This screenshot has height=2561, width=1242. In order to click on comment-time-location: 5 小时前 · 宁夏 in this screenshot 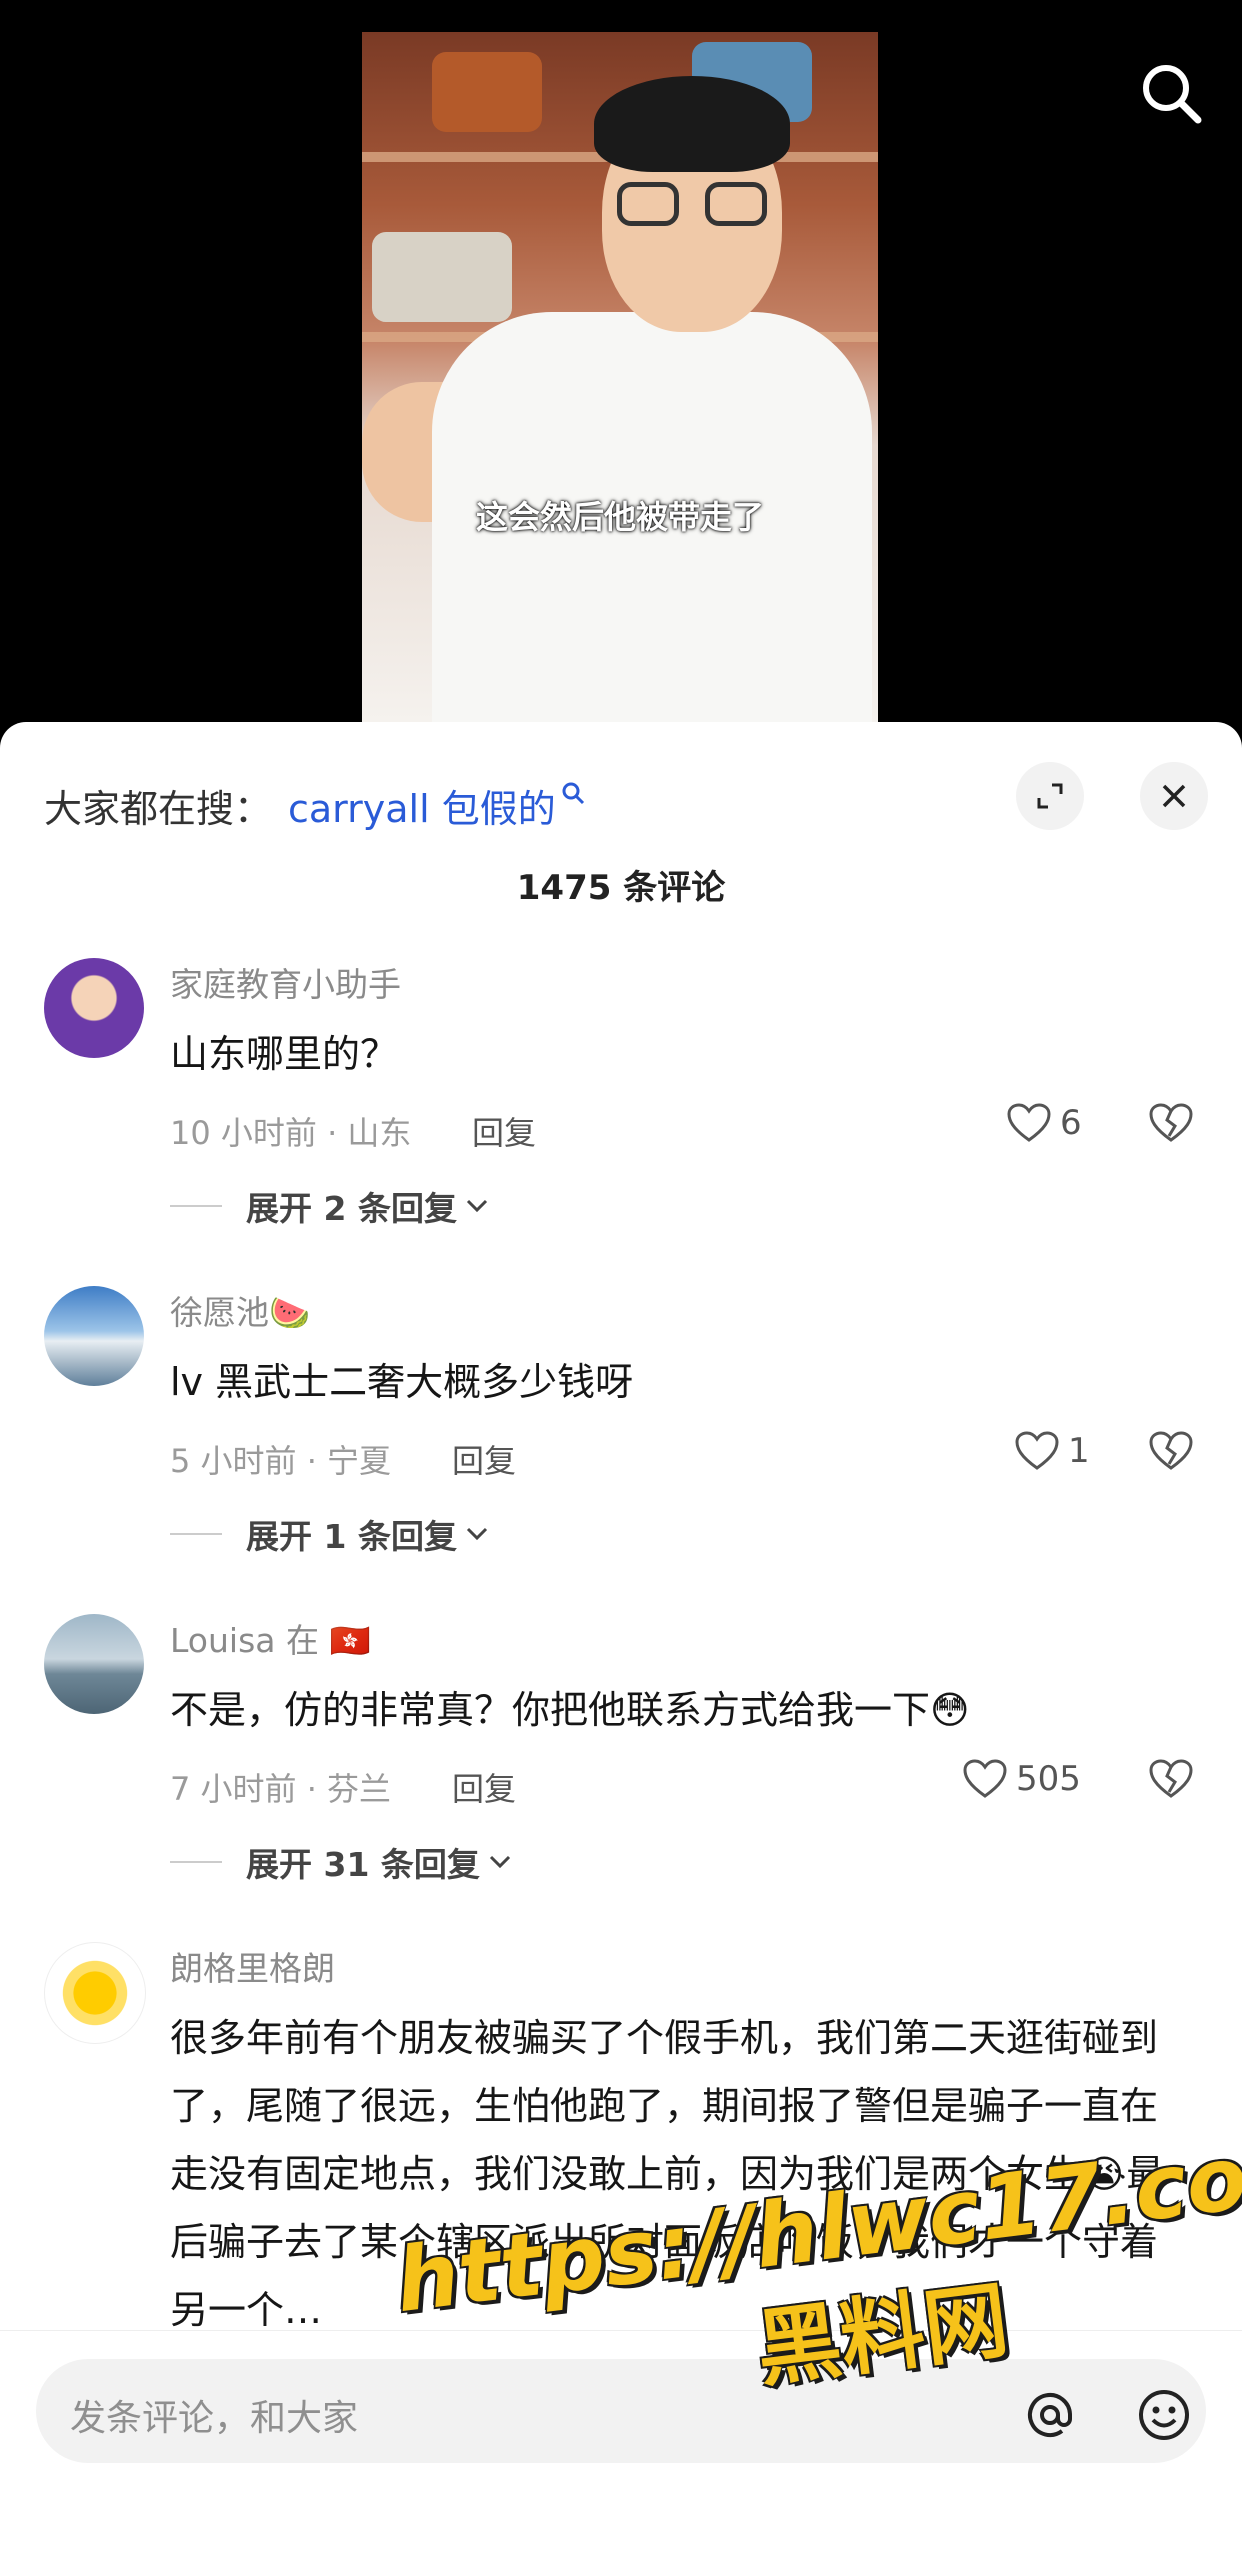, I will do `click(281, 1461)`.